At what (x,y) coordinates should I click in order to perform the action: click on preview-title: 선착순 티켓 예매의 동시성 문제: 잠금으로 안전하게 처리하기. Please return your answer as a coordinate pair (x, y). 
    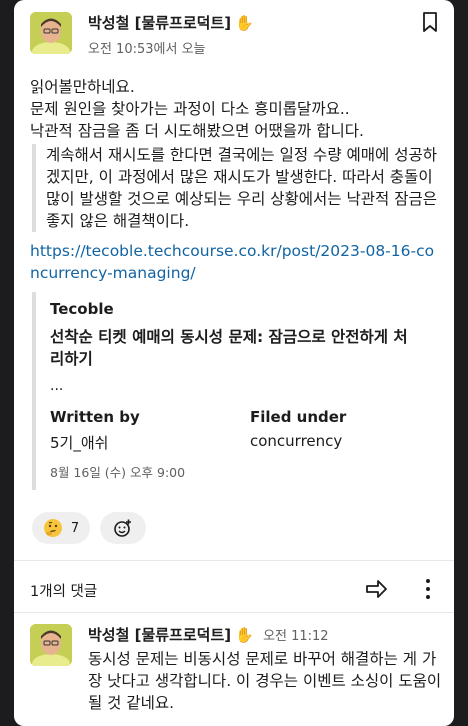
    Looking at the image, I should click on (235, 348).